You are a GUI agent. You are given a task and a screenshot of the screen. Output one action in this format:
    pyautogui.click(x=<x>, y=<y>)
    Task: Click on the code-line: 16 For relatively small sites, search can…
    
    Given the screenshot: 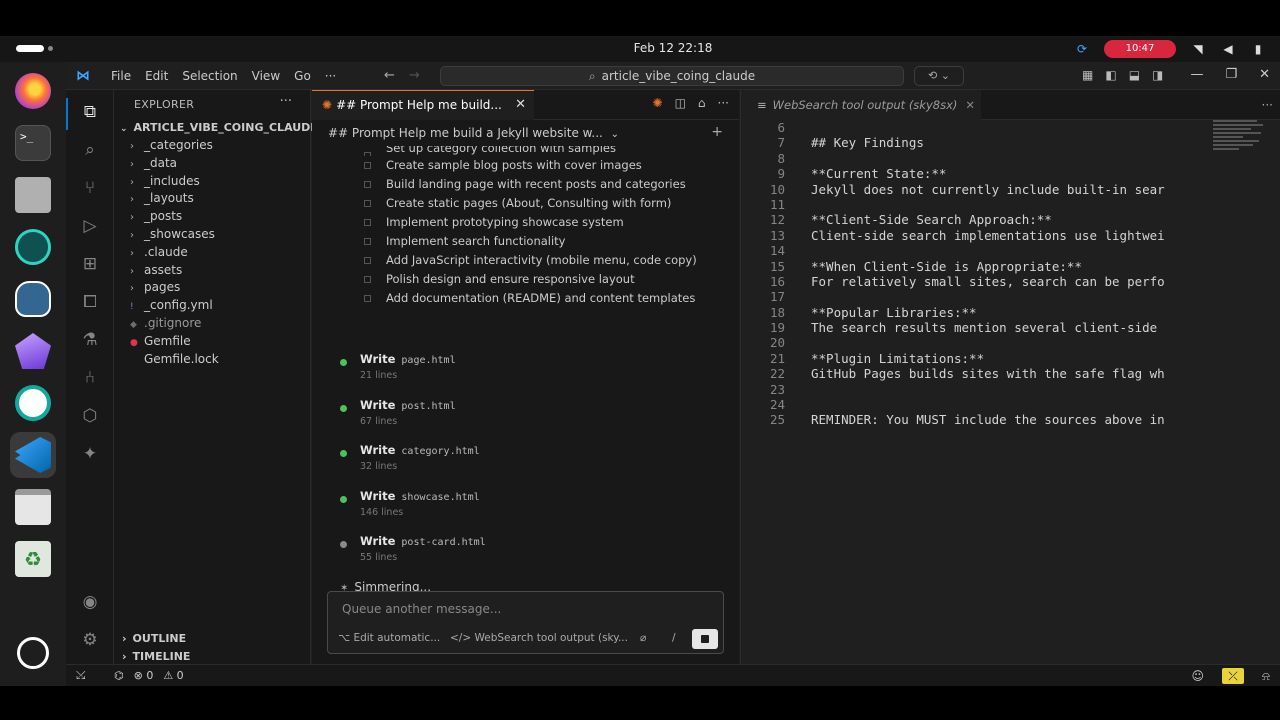 What is the action you would take?
    pyautogui.click(x=976, y=281)
    